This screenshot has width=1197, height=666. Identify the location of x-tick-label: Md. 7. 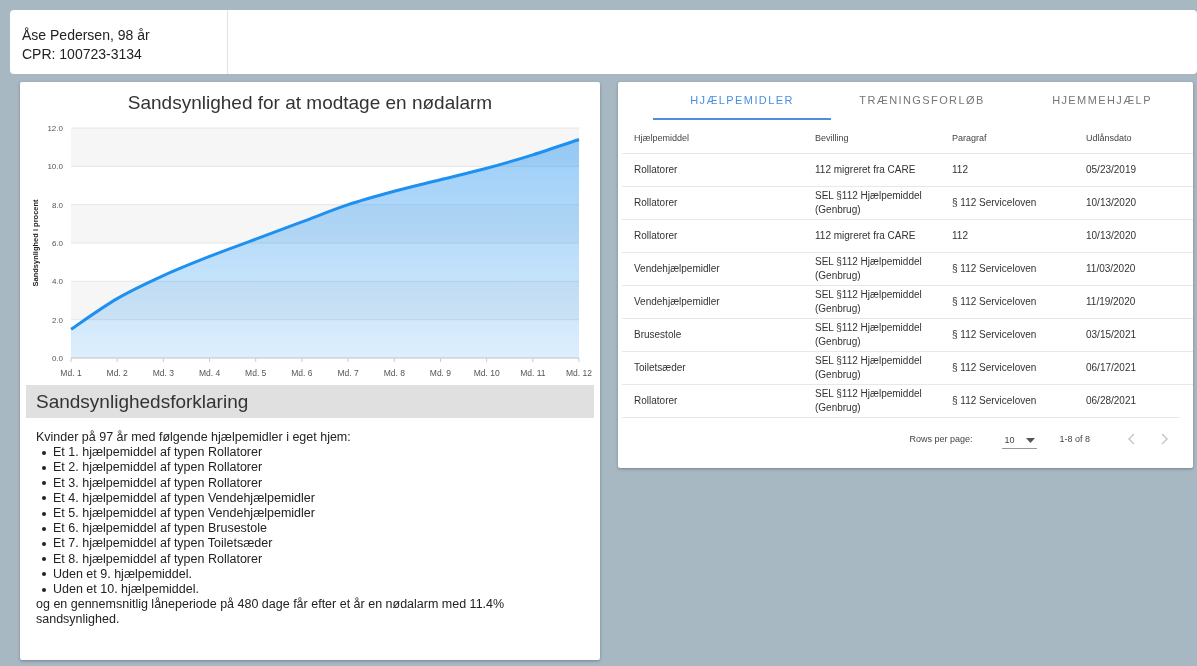
(348, 372).